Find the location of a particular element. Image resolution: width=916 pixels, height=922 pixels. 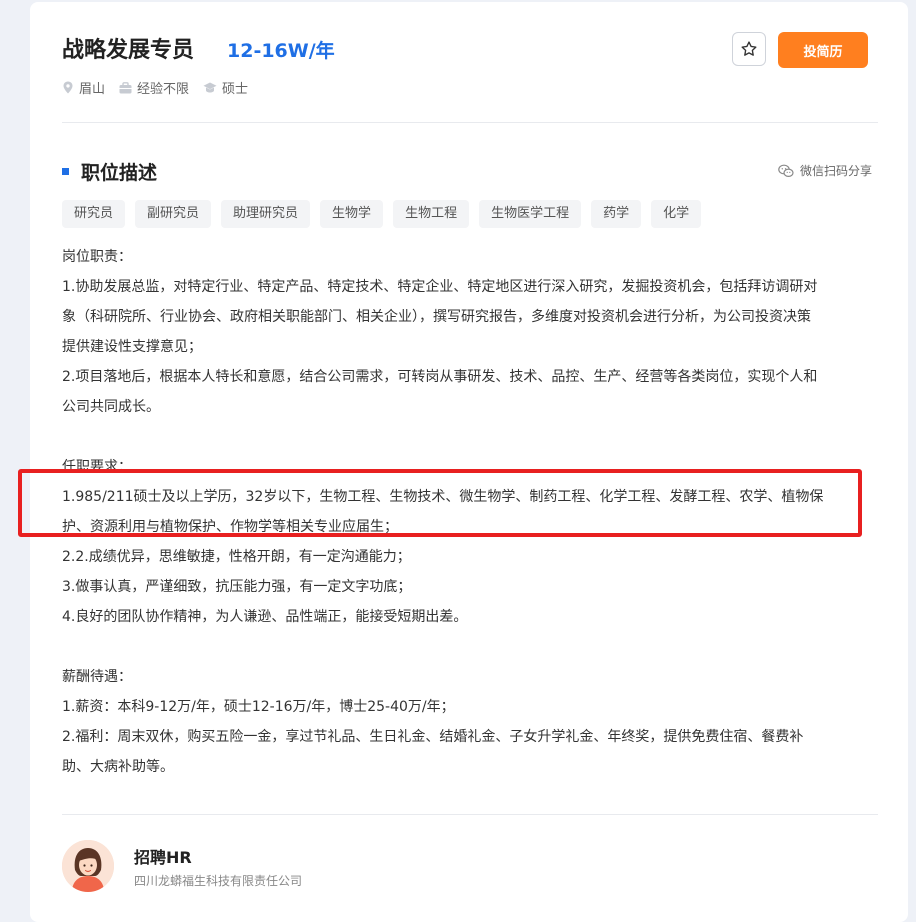

description-line: 3.做事认真，严谨细致，抗压能力强，有一定文字功底； is located at coordinates (237, 587).